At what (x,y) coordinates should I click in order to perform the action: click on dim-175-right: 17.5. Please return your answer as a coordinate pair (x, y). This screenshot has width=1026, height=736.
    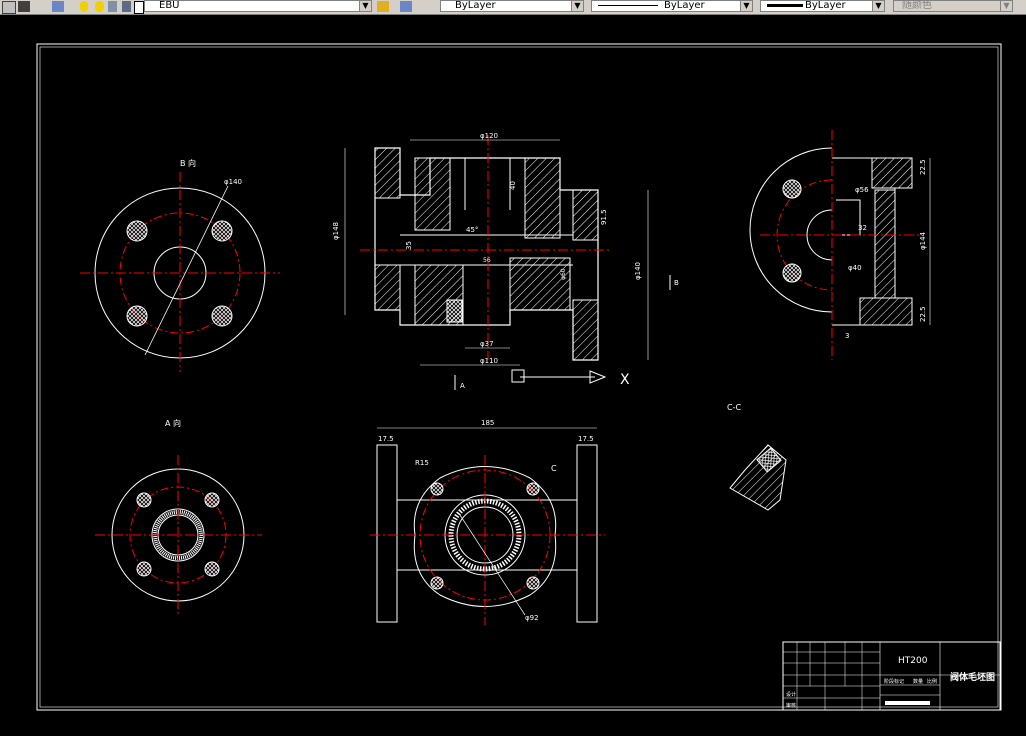
    Looking at the image, I should click on (586, 439).